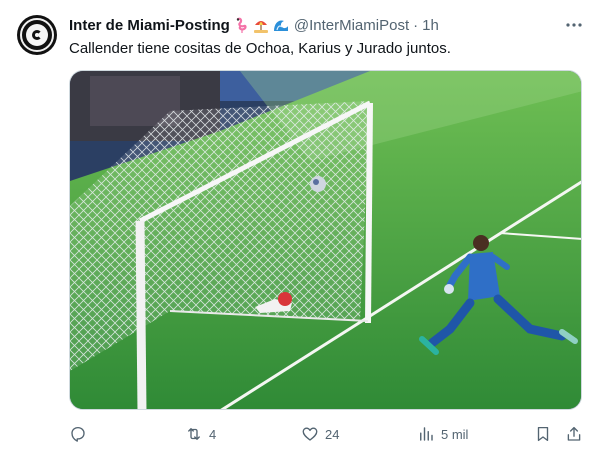  I want to click on avatar, so click(37, 35).